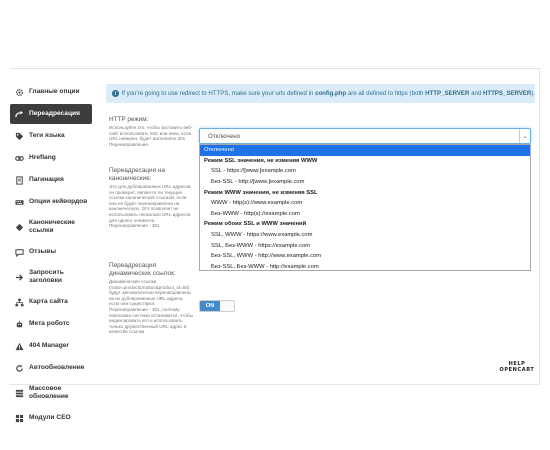 Image resolution: width=550 pixels, height=450 pixels. I want to click on sidebar-item-label: Модули CEO, so click(50, 417).